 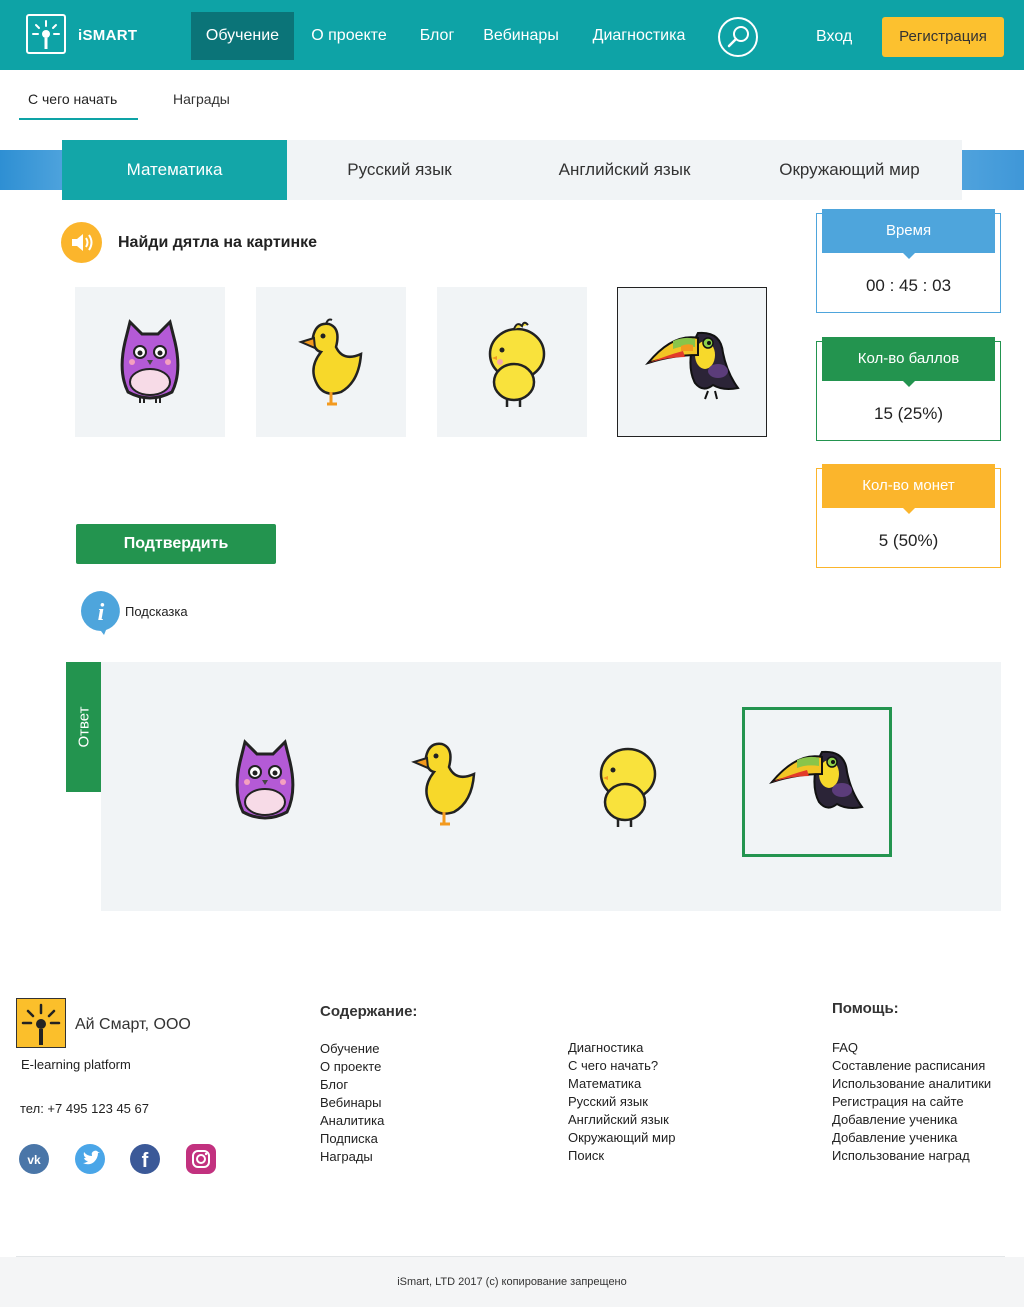 I want to click on timer-value: 00 : 45 : 03, so click(x=908, y=285).